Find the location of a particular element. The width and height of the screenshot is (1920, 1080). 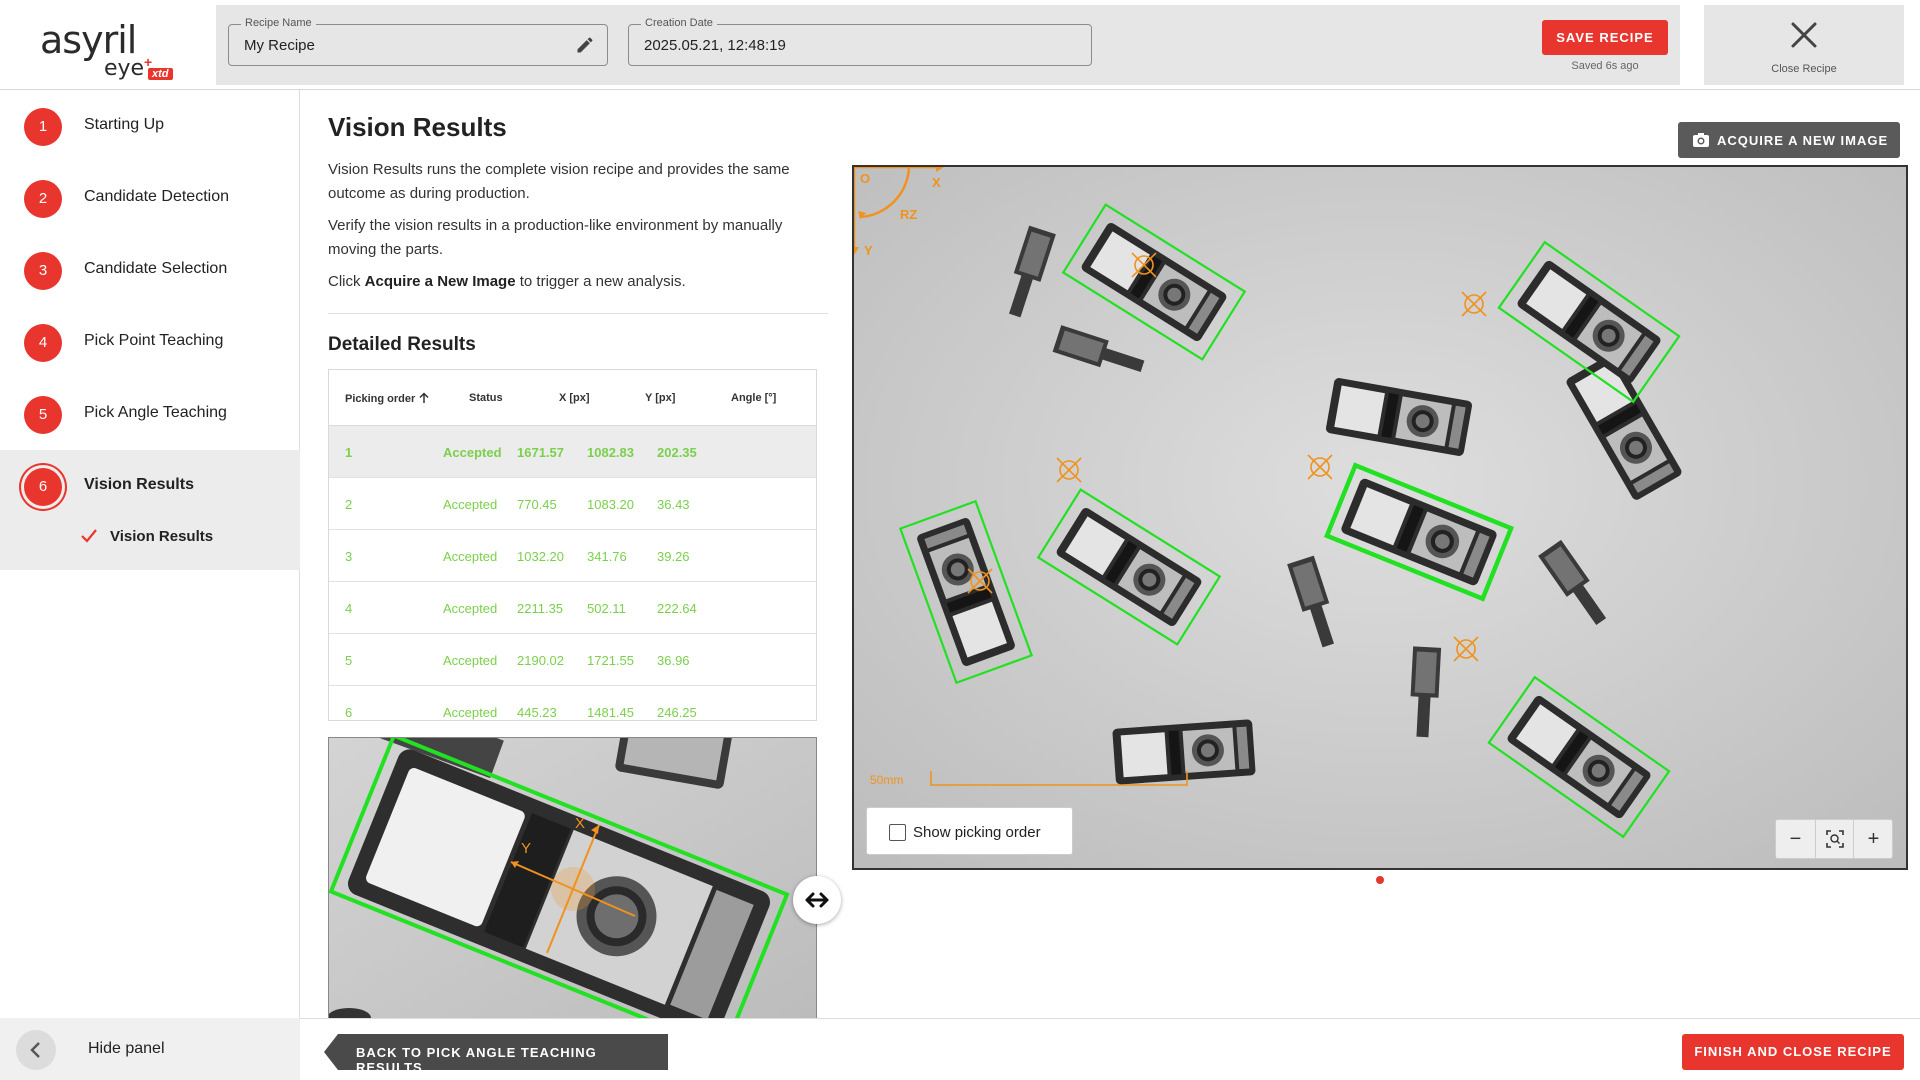

recipe-name-field: Recipe Name My Recipe is located at coordinates (418, 41).